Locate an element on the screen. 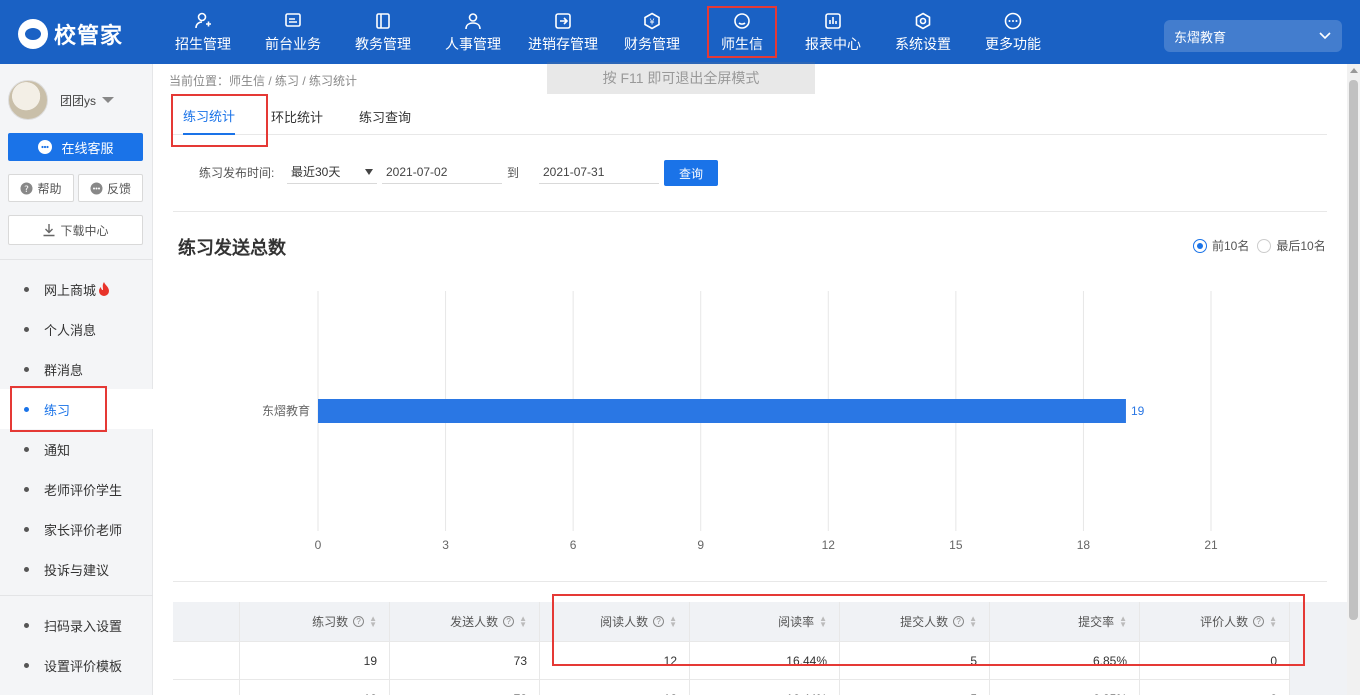 This screenshot has height=695, width=1360. chat-bubble-icon is located at coordinates (742, 21).